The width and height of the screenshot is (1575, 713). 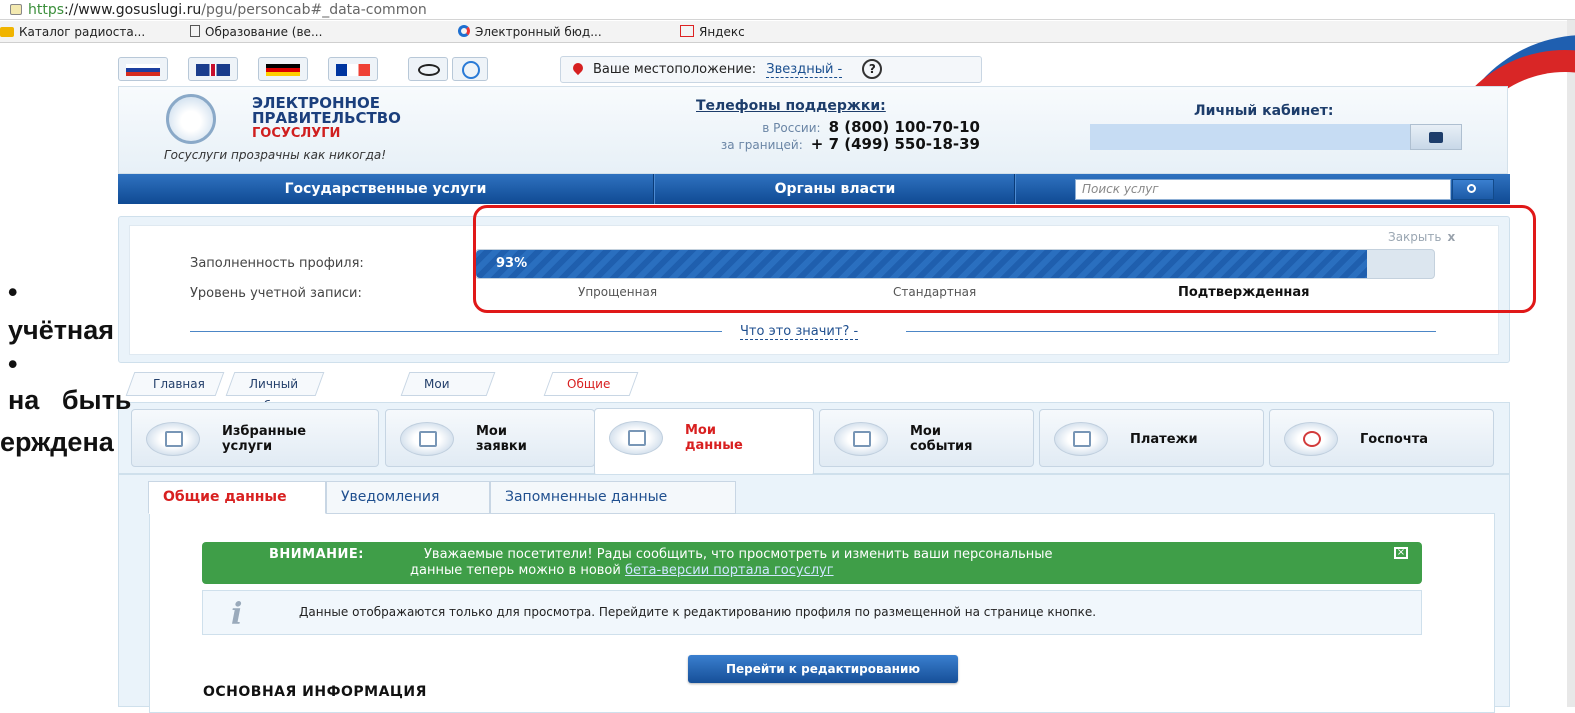 I want to click on fill-label: Заполненность профиля:, so click(x=277, y=263).